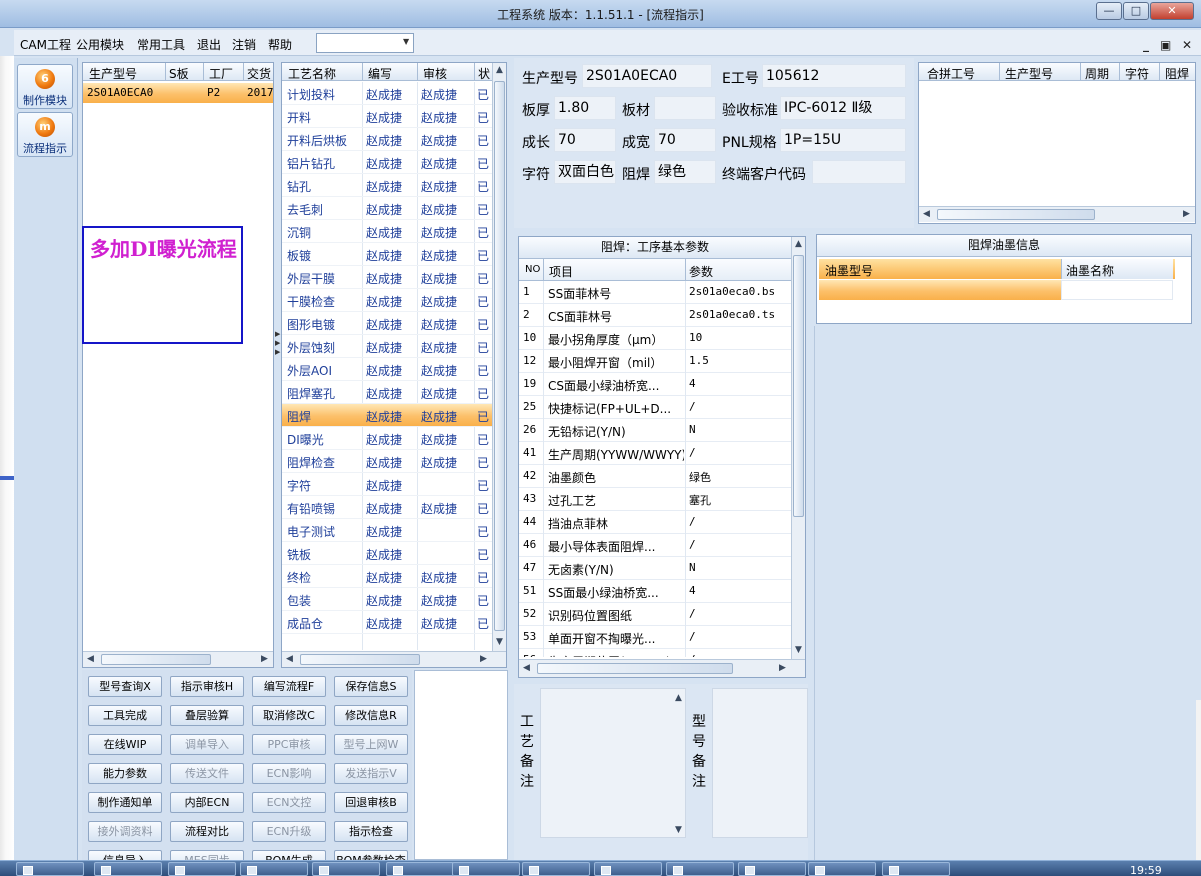  What do you see at coordinates (655, 453) in the screenshot?
I see `table-row: 41 生产周期(YYWW/WWYY) /` at bounding box center [655, 453].